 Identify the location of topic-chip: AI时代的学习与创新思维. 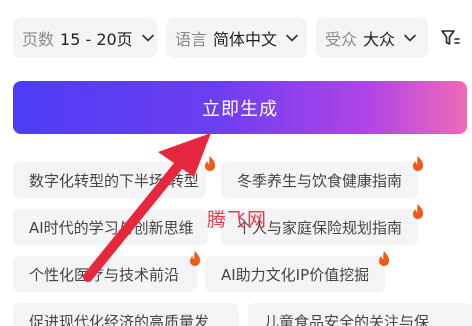
(110, 227).